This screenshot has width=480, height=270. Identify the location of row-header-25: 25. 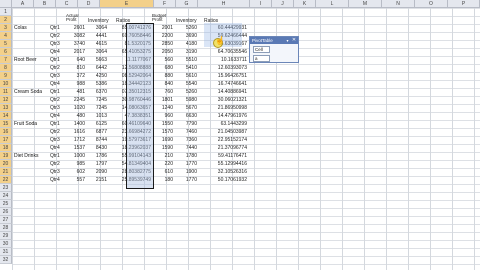
(6, 204).